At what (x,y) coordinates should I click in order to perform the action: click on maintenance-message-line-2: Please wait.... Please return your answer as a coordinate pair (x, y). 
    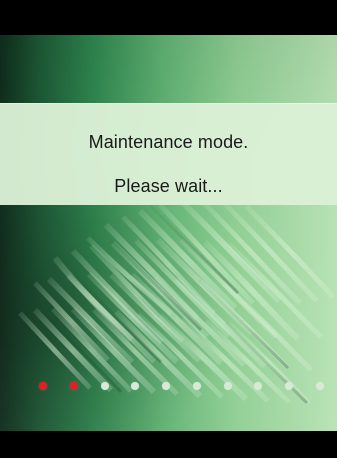
    Looking at the image, I should click on (168, 185).